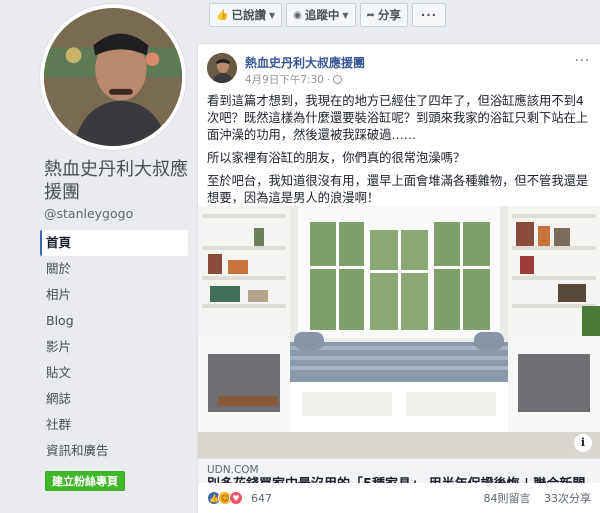 The height and width of the screenshot is (513, 600). Describe the element at coordinates (114, 425) in the screenshot. I see `nav-item-community: 社群` at that location.